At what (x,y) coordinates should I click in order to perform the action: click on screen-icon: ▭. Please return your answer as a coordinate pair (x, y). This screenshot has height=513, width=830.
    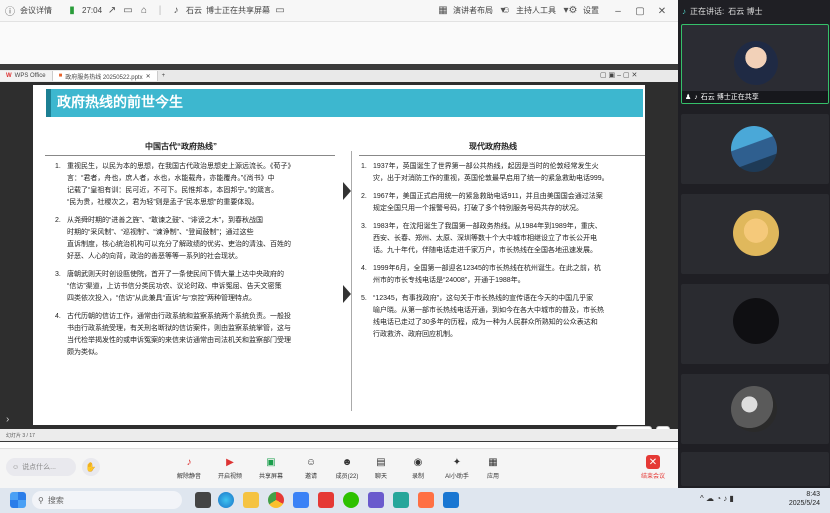
    Looking at the image, I should click on (128, 10).